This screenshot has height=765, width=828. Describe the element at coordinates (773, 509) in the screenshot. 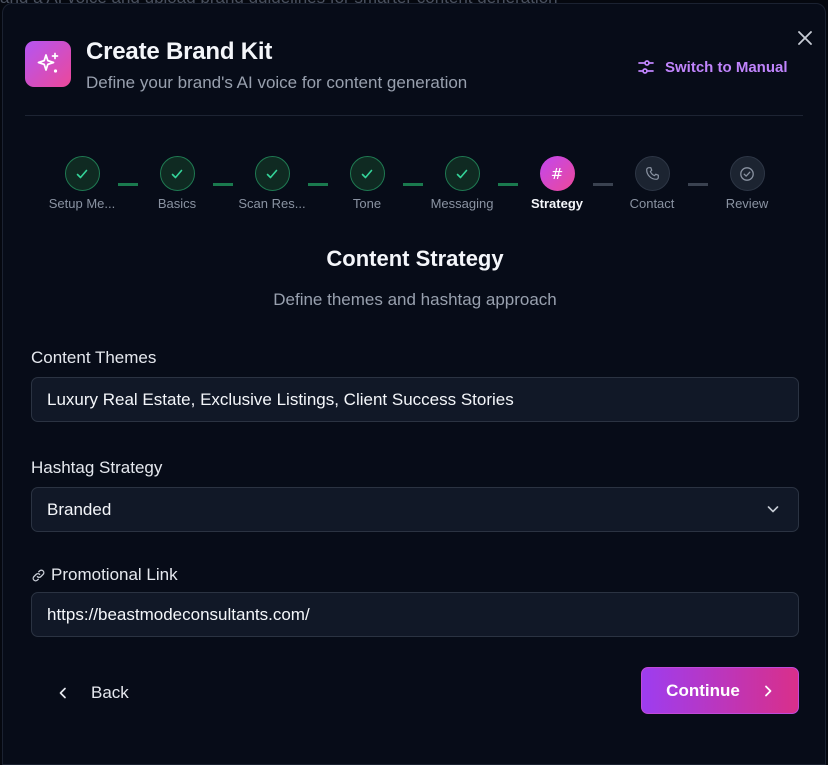

I see `chevron-down-icon` at that location.